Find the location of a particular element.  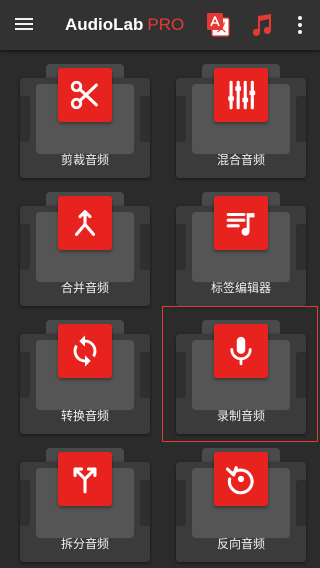

tool-tile-split: 拆分音频 is located at coordinates (85, 503).